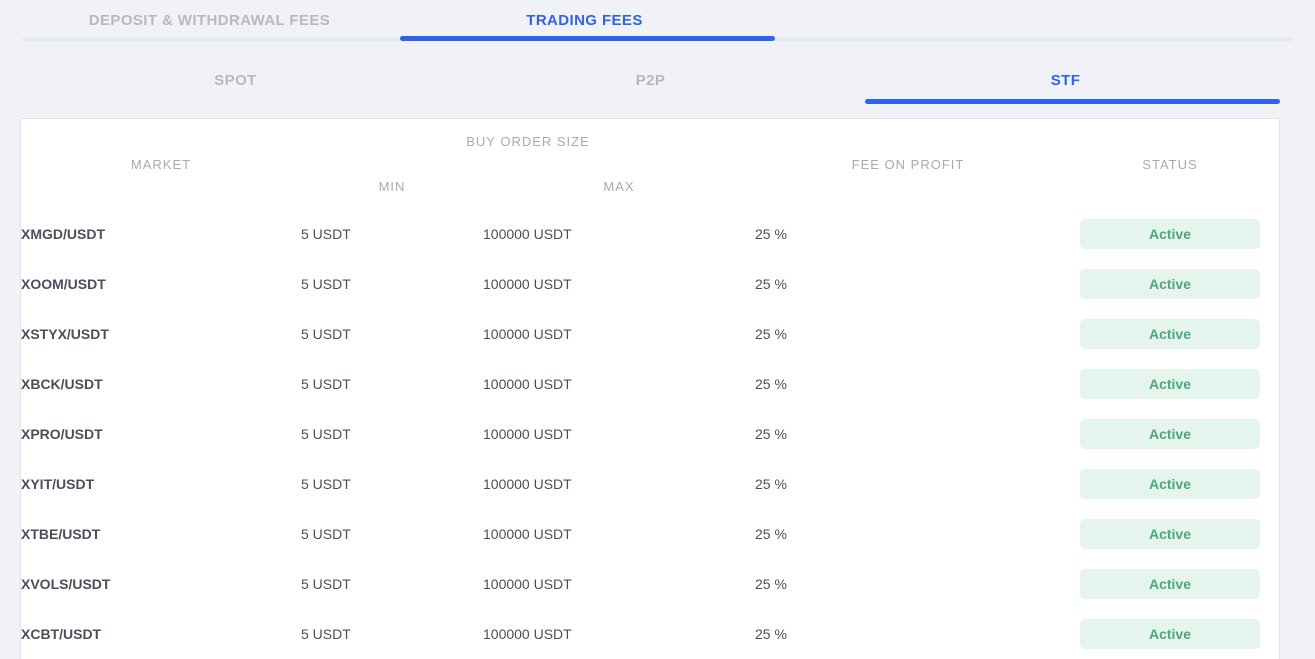  What do you see at coordinates (650, 634) in the screenshot?
I see `table-row: XCBT/USDT 5 USDT 100000 USDT 25 % Active` at bounding box center [650, 634].